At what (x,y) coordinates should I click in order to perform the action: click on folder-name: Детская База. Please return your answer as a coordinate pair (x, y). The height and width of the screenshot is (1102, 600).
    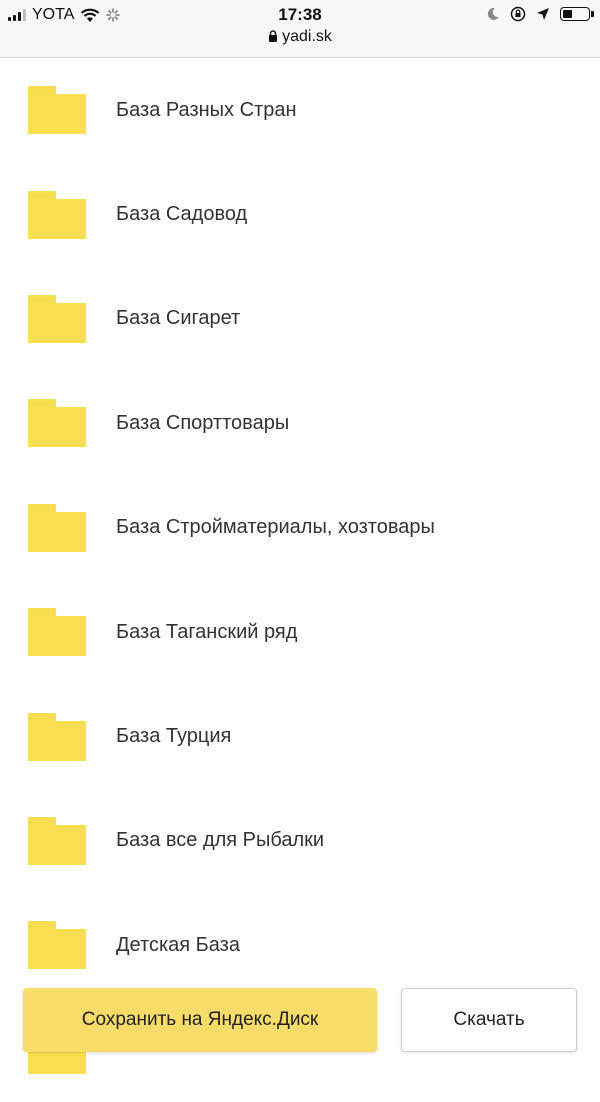
    Looking at the image, I should click on (178, 944).